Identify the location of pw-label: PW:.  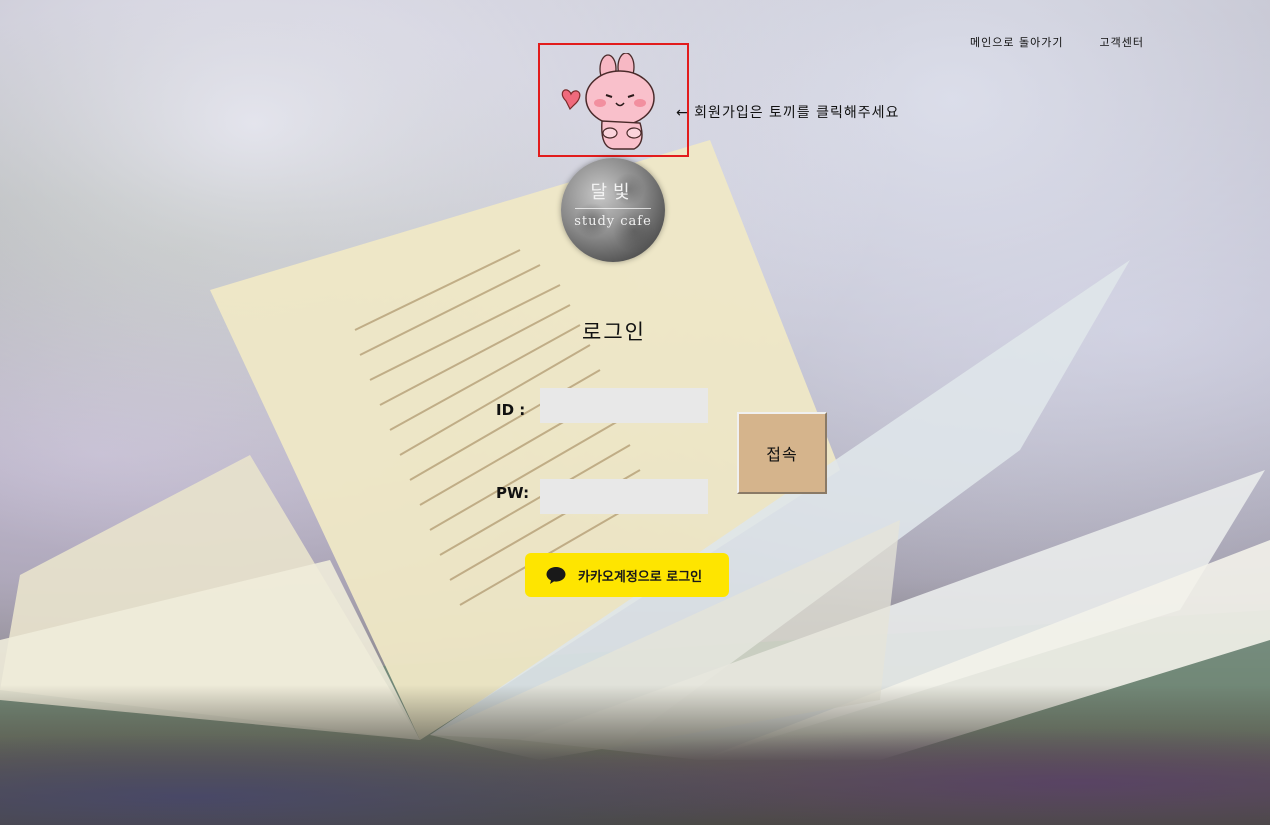
(513, 493).